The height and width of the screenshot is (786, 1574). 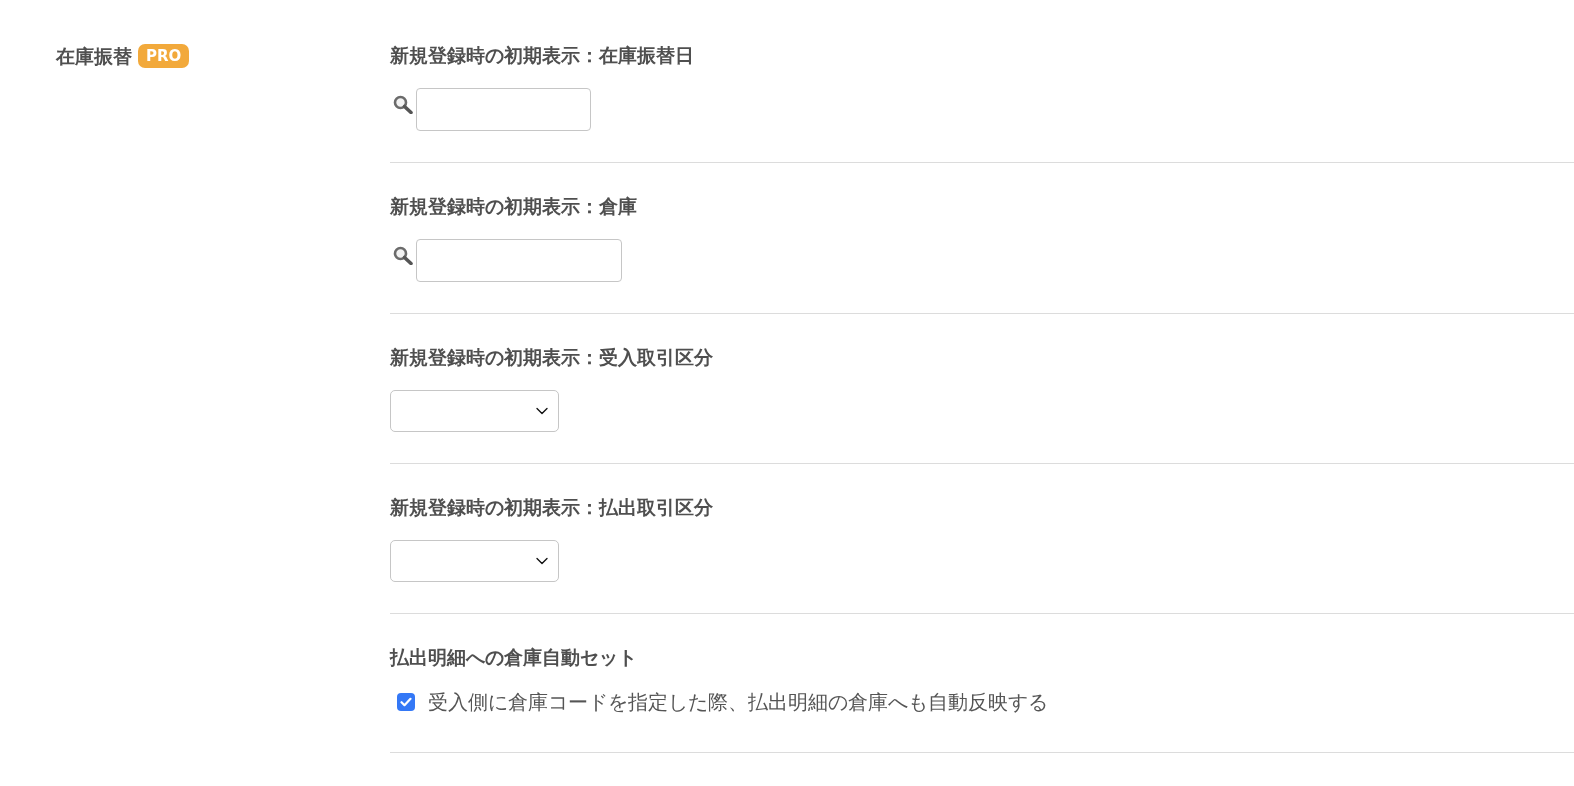 I want to click on setting-label: 新規登録時の初期表示：受入取引区分, so click(x=552, y=357).